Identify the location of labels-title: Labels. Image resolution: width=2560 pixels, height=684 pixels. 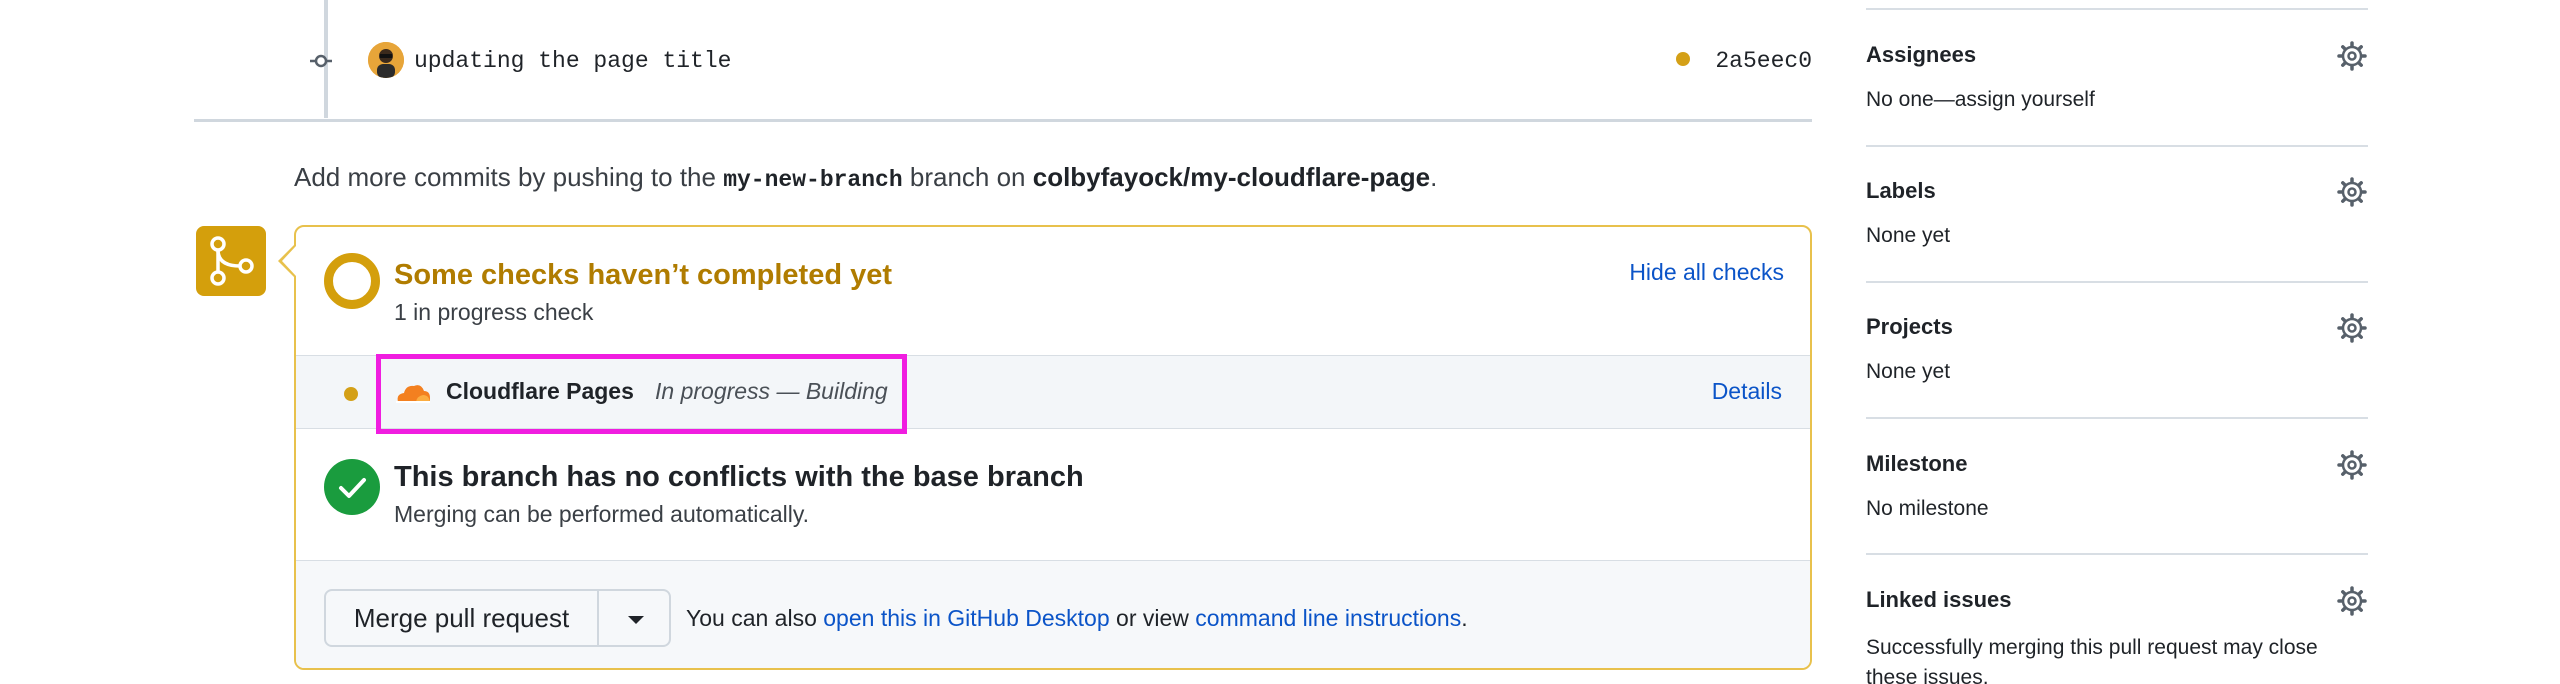
(1901, 191).